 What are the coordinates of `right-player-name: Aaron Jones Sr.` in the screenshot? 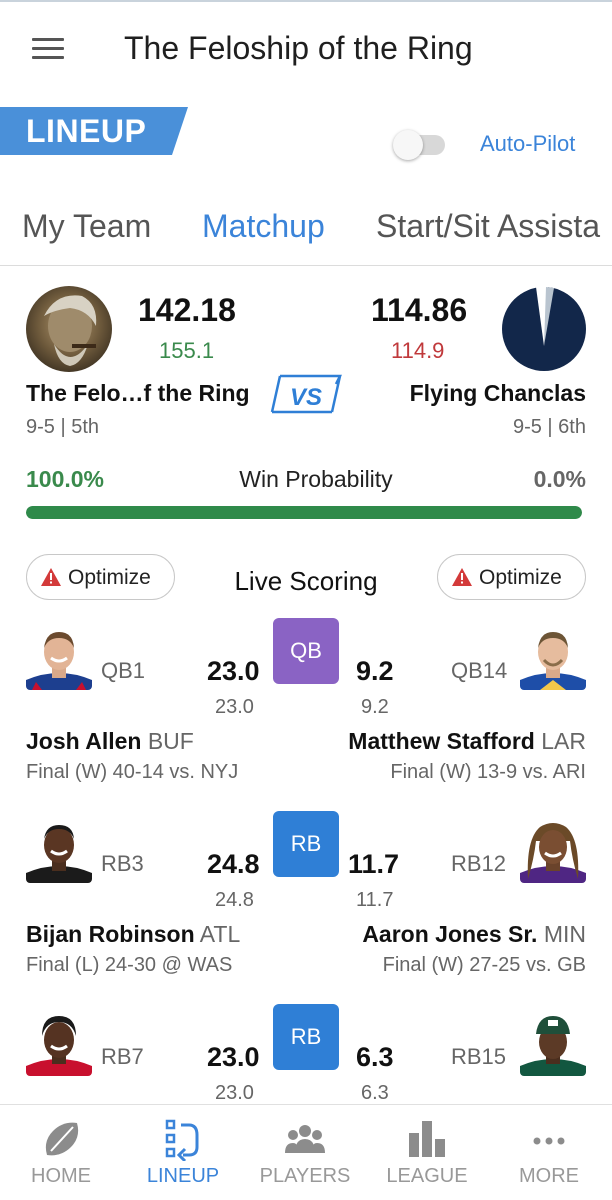 It's located at (450, 934).